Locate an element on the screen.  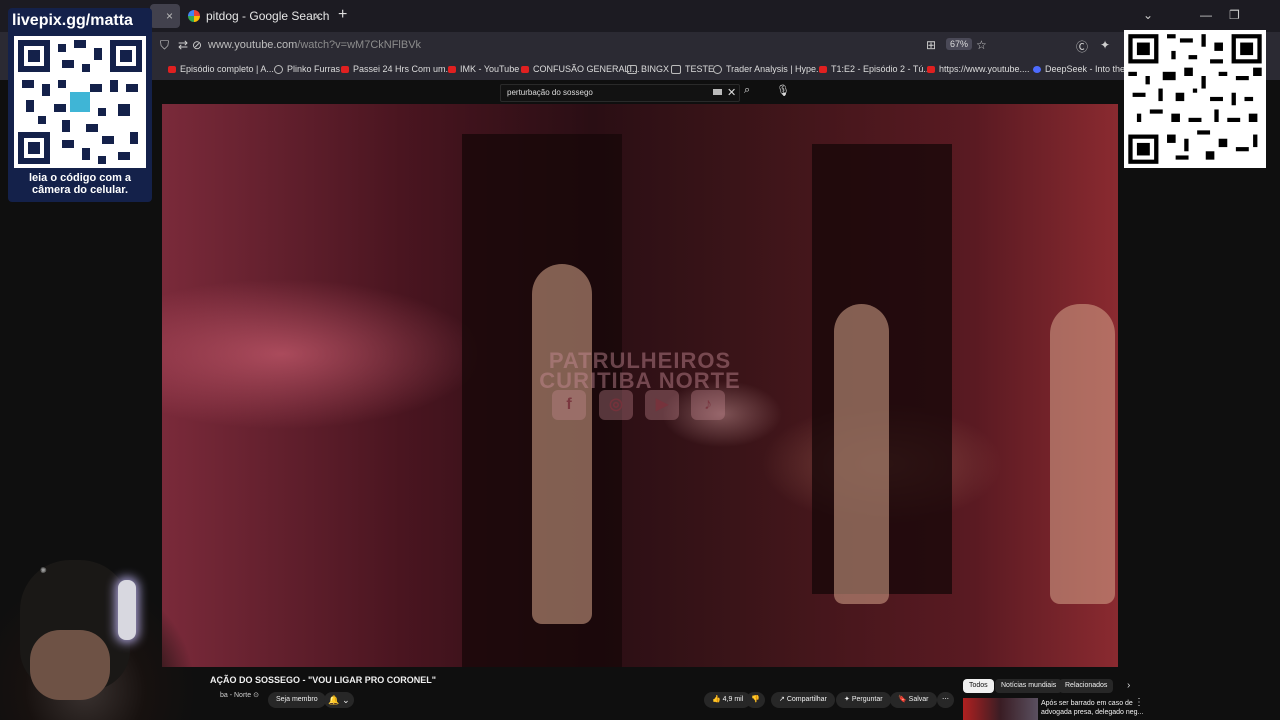
share-label: Compartilhar is located at coordinates (806, 699).